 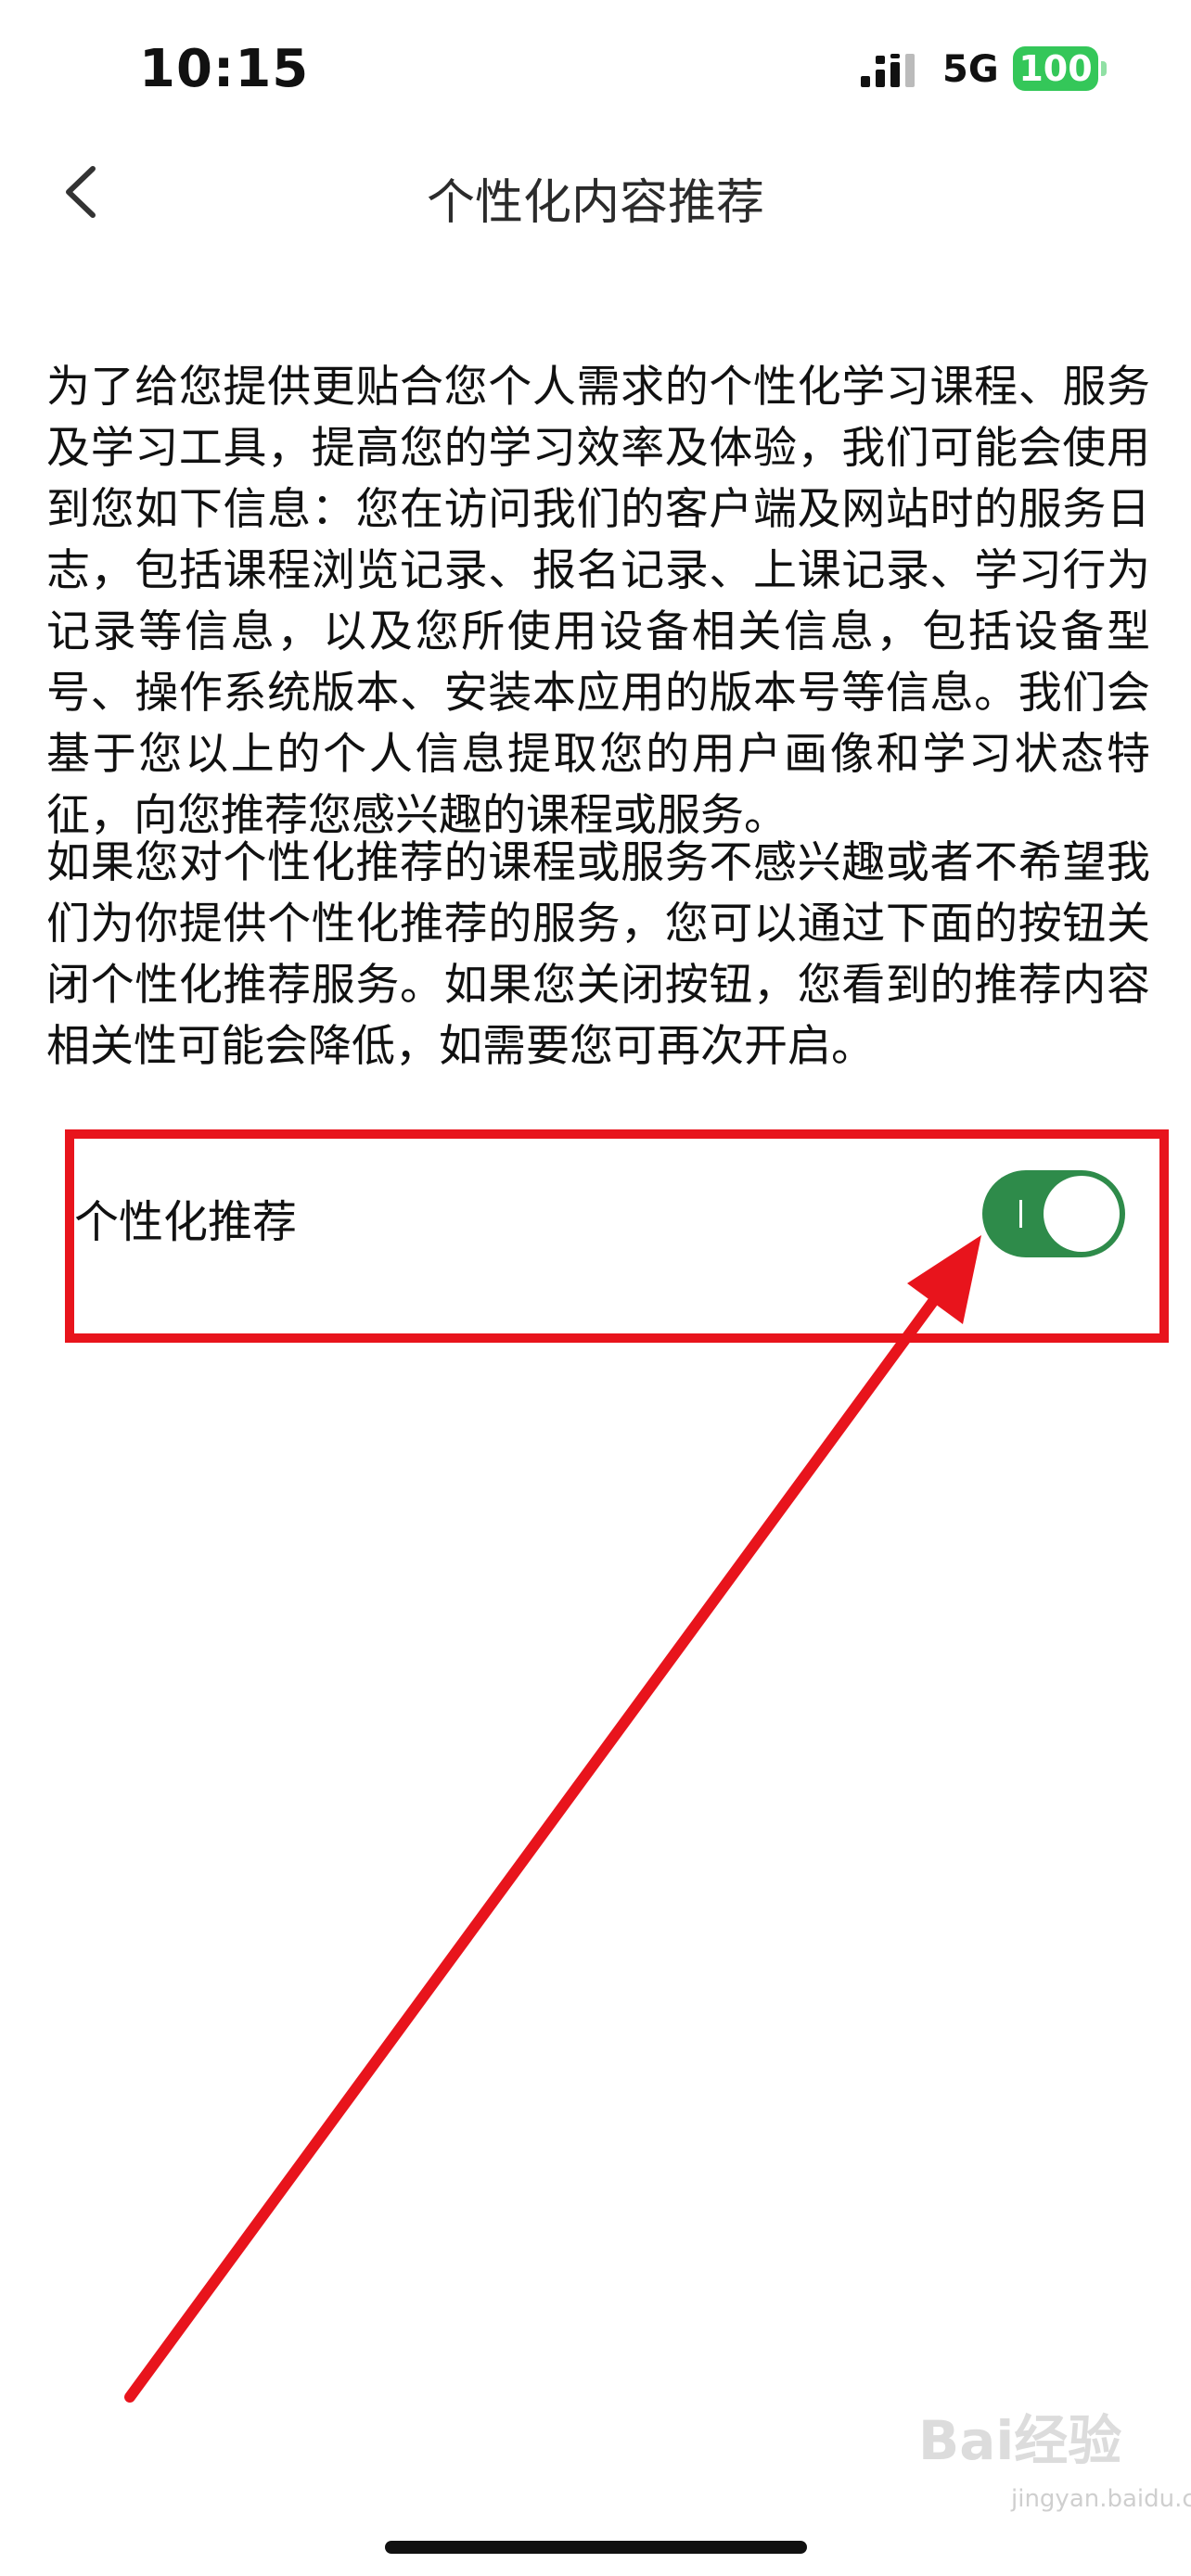 I want to click on watermark-url: jingyan.baidu.com, so click(x=1101, y=2499).